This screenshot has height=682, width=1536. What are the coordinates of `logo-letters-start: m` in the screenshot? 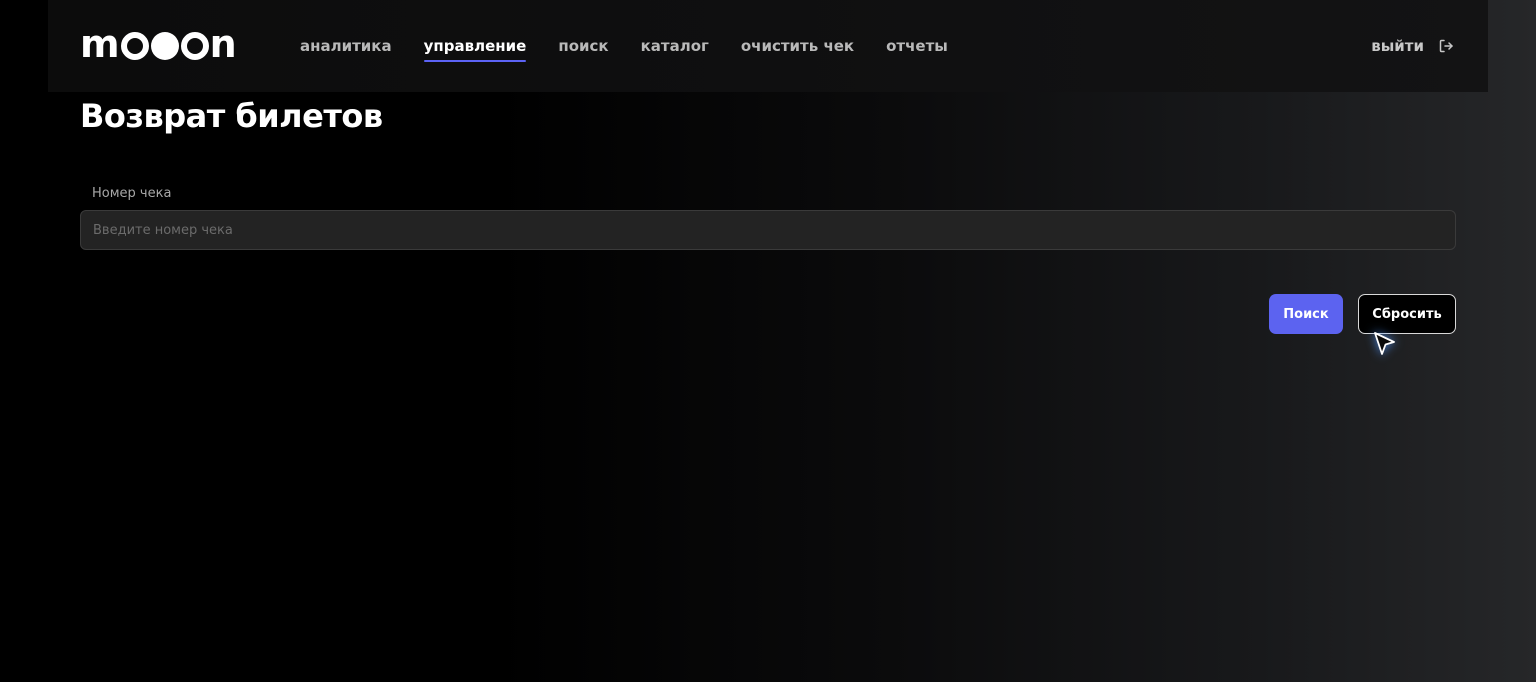 It's located at (100, 44).